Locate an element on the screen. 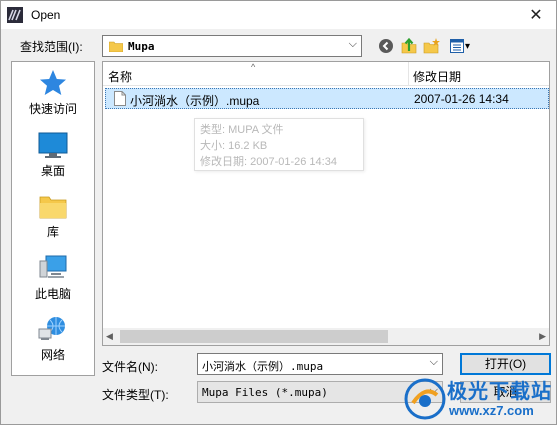 The height and width of the screenshot is (425, 557). view-dropdown-icon: ▾ is located at coordinates (467, 46).